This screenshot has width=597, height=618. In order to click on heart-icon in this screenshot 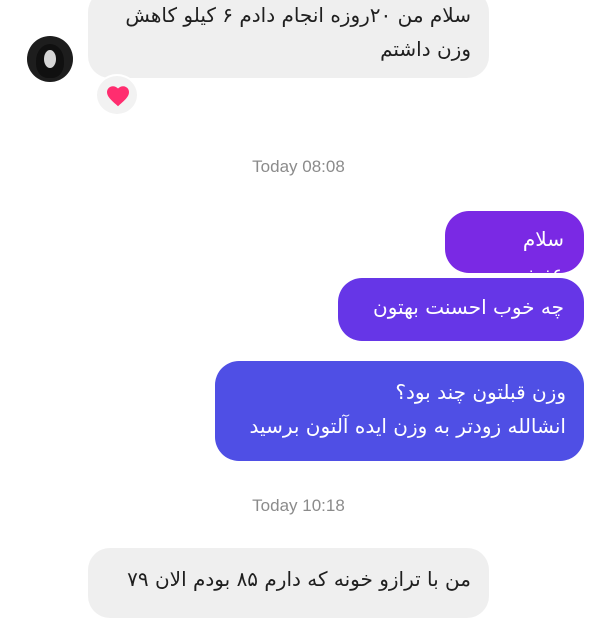, I will do `click(118, 96)`.